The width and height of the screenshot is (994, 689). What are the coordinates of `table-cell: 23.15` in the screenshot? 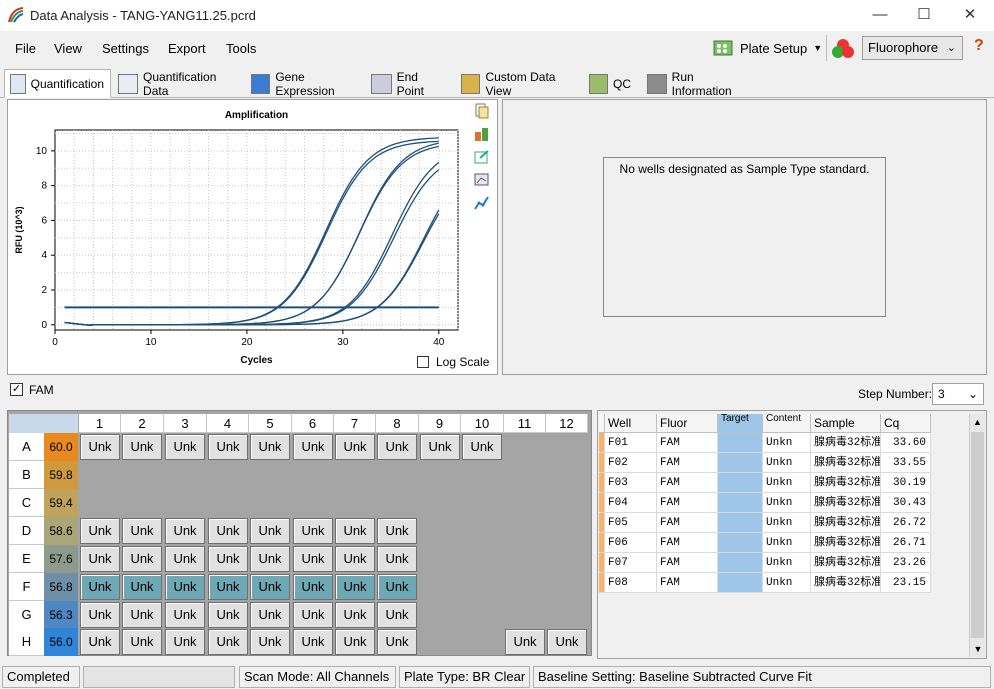 It's located at (906, 583).